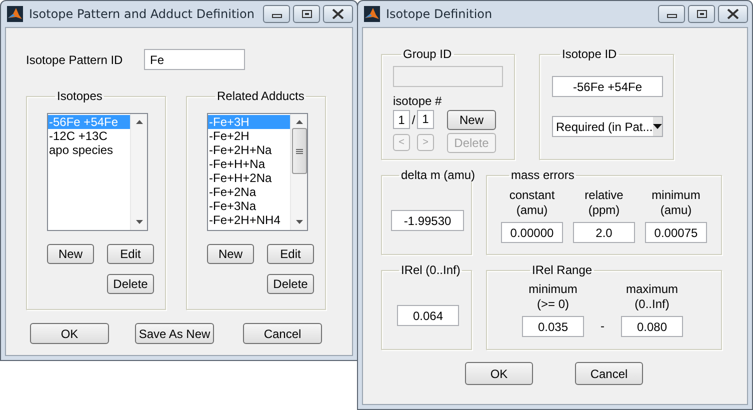 The image size is (753, 410). I want to click on isotope-id-field: -56Fe +54Fe, so click(607, 86).